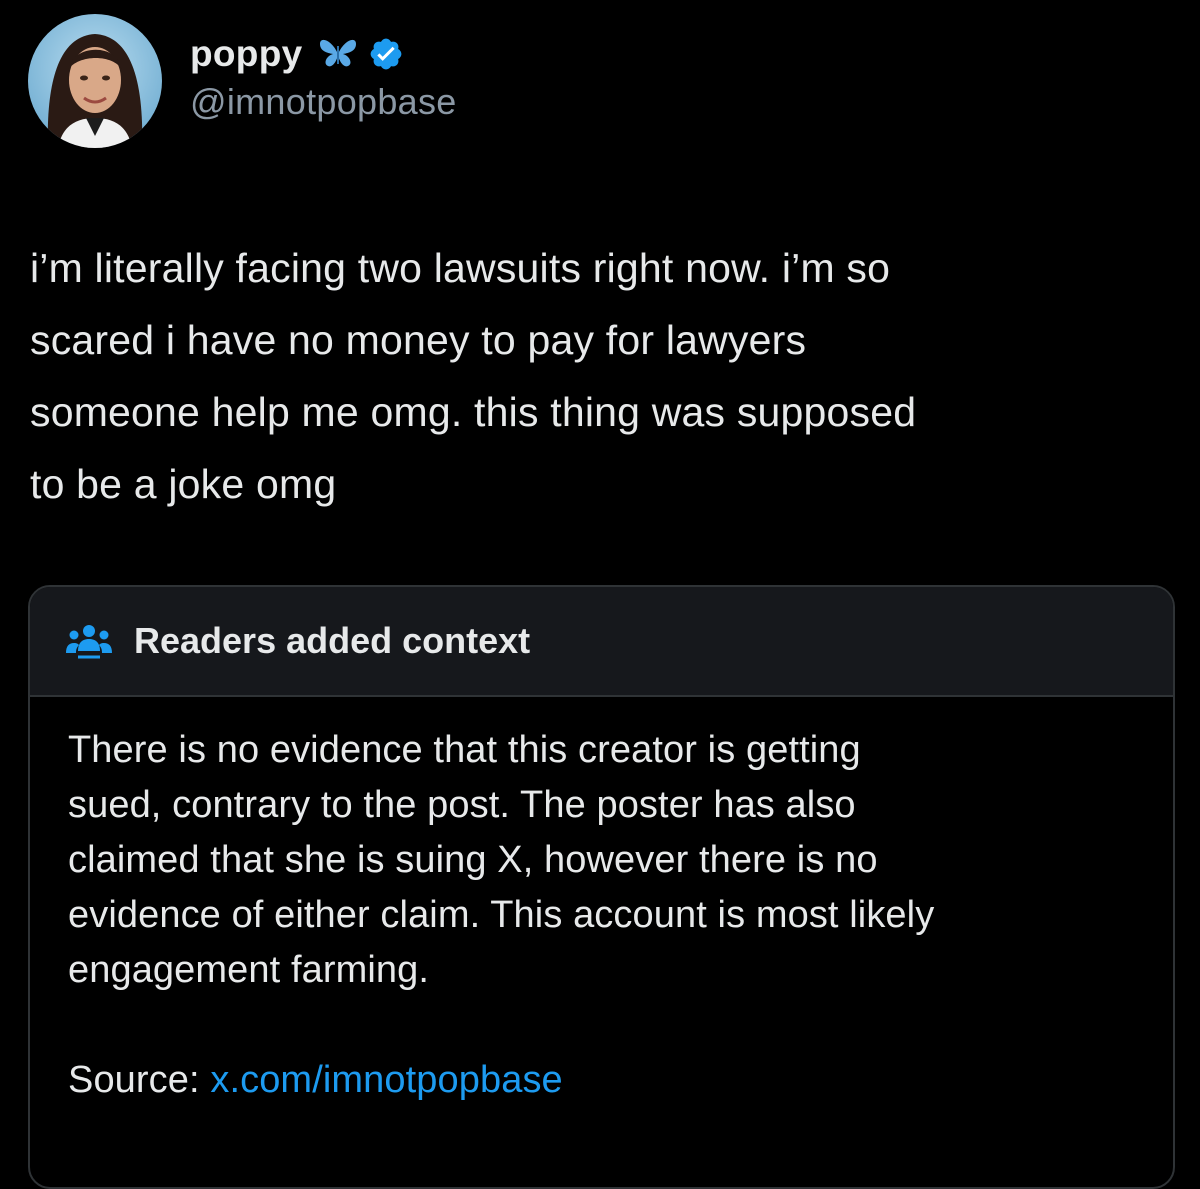  I want to click on people-group-icon, so click(89, 641).